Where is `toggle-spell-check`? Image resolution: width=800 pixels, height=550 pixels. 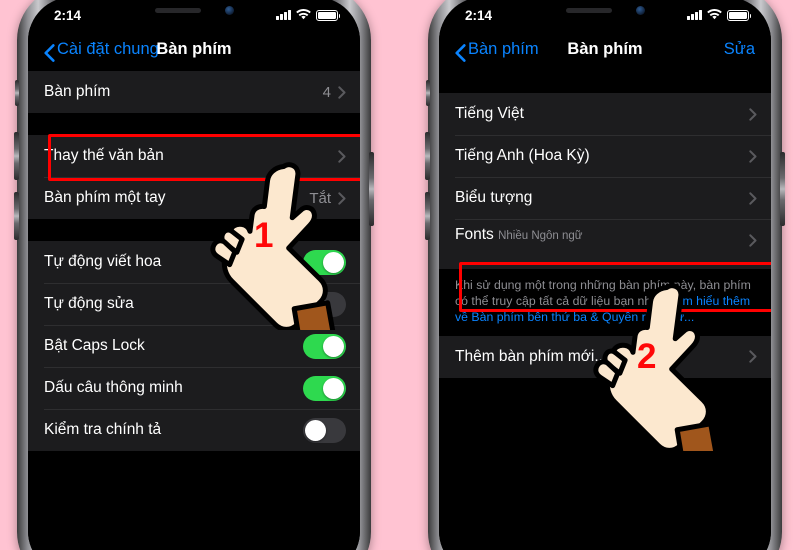 toggle-spell-check is located at coordinates (324, 430).